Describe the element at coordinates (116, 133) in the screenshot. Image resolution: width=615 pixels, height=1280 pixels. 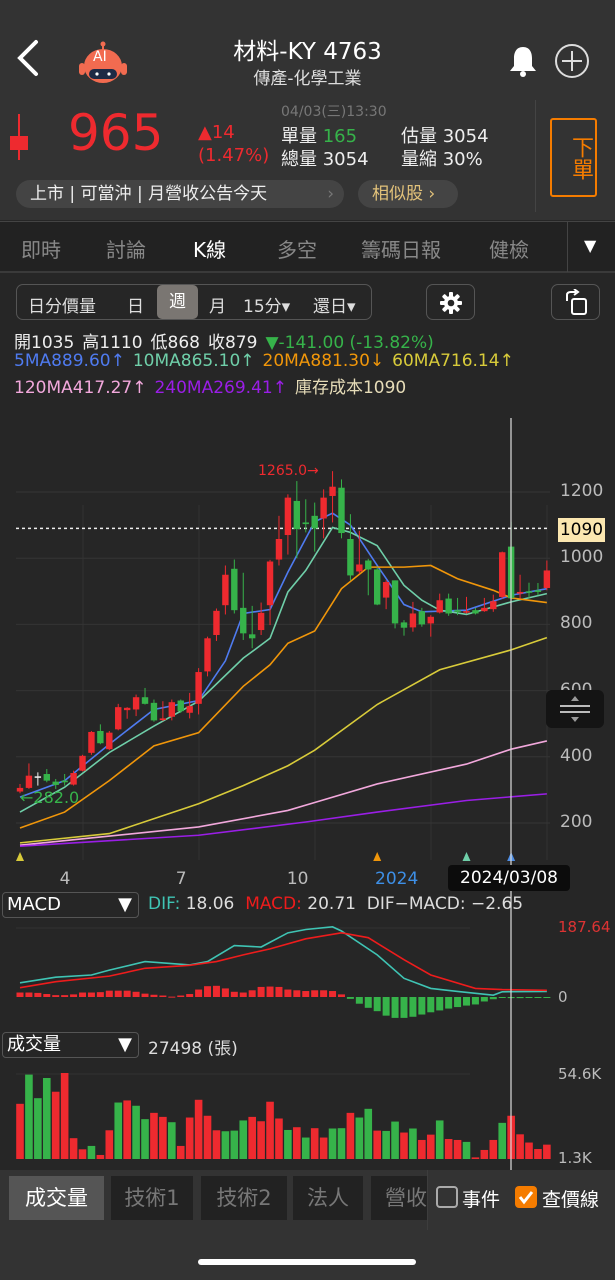
I see `last-price: 965` at that location.